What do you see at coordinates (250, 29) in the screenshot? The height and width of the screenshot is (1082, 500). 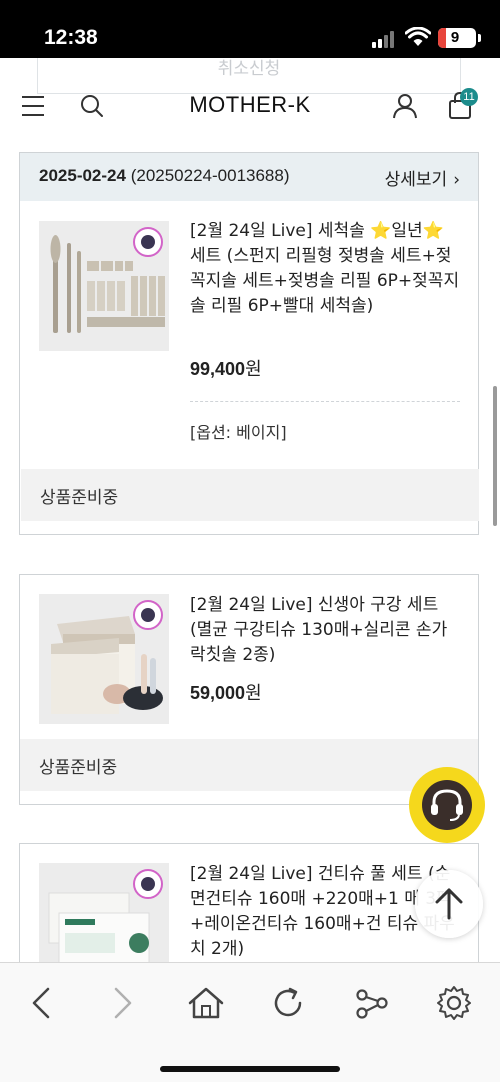 I see `status-bar: 12:38` at bounding box center [250, 29].